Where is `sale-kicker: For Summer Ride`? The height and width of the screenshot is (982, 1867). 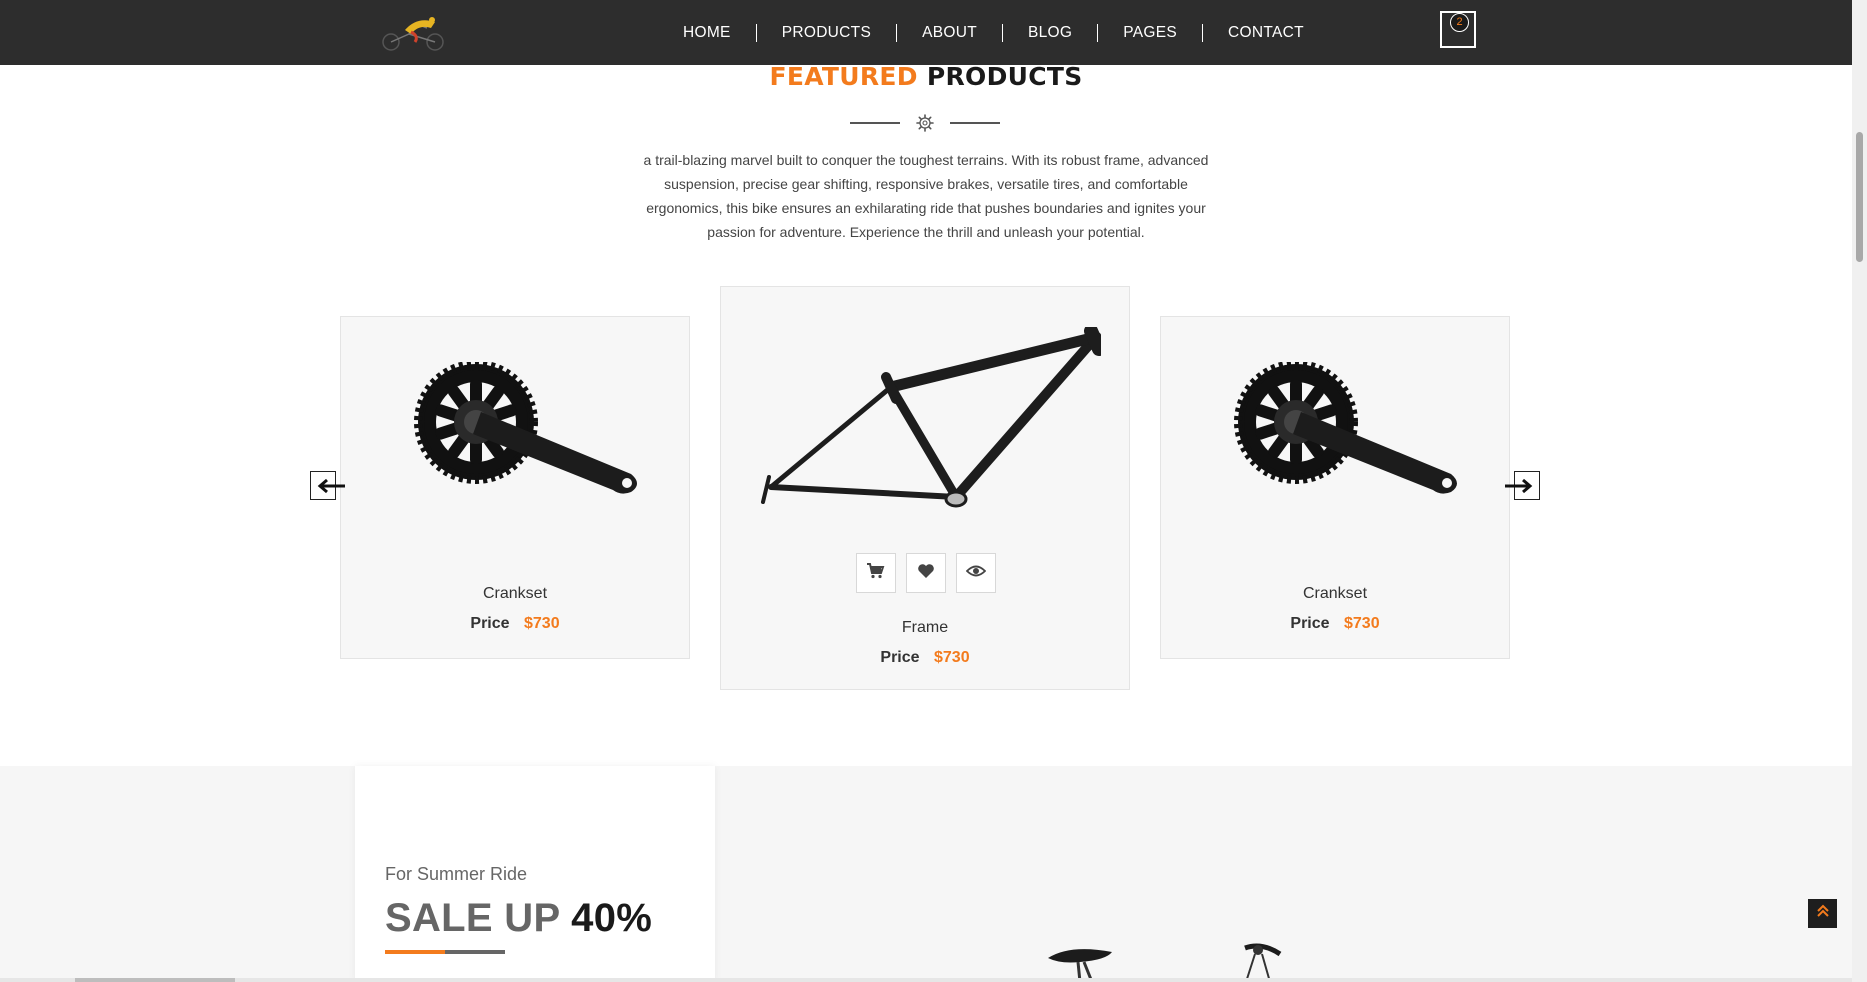 sale-kicker: For Summer Ride is located at coordinates (456, 874).